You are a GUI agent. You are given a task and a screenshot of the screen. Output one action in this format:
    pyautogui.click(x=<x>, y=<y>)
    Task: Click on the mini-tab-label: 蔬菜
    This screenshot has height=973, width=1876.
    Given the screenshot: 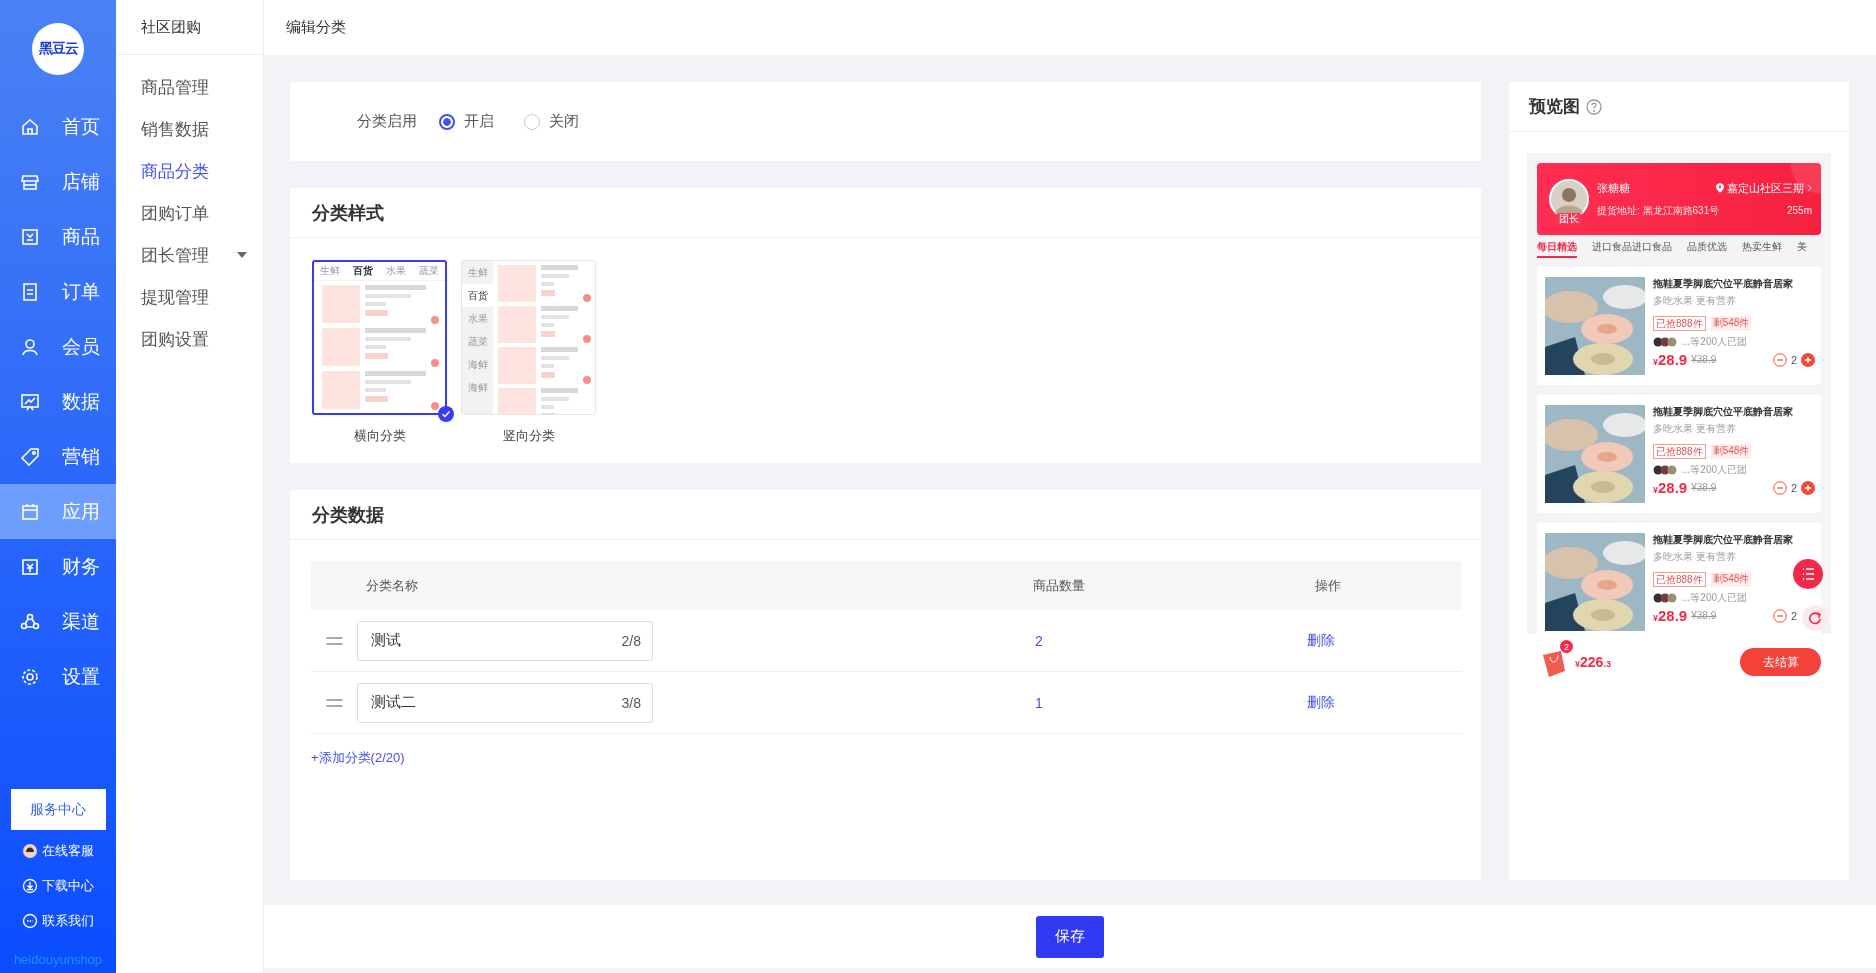 What is the action you would take?
    pyautogui.click(x=428, y=271)
    